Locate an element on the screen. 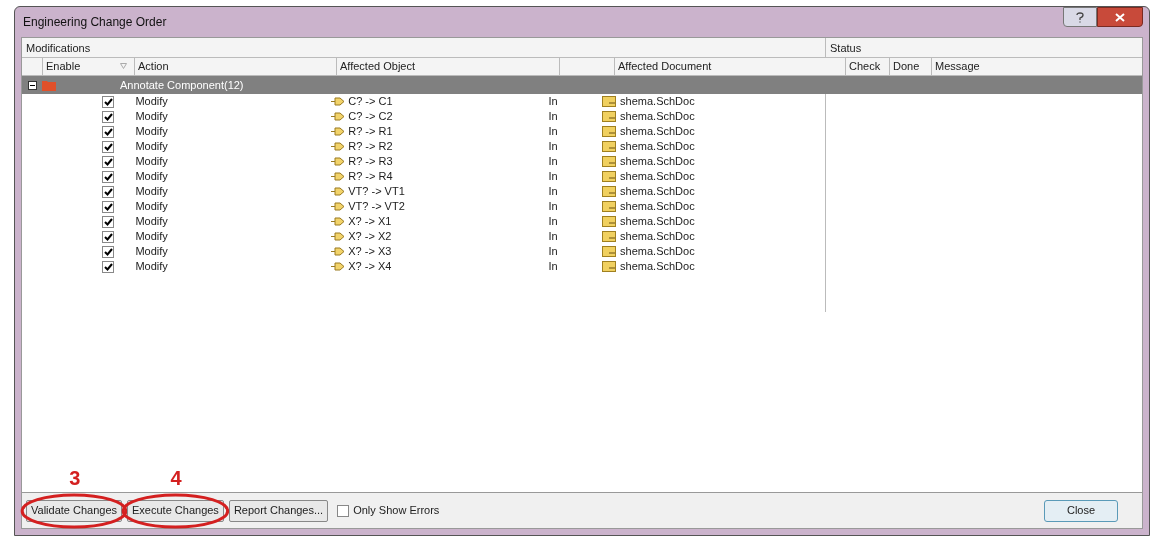  affected-object-cell-text: R? -> R4 is located at coordinates (370, 177).